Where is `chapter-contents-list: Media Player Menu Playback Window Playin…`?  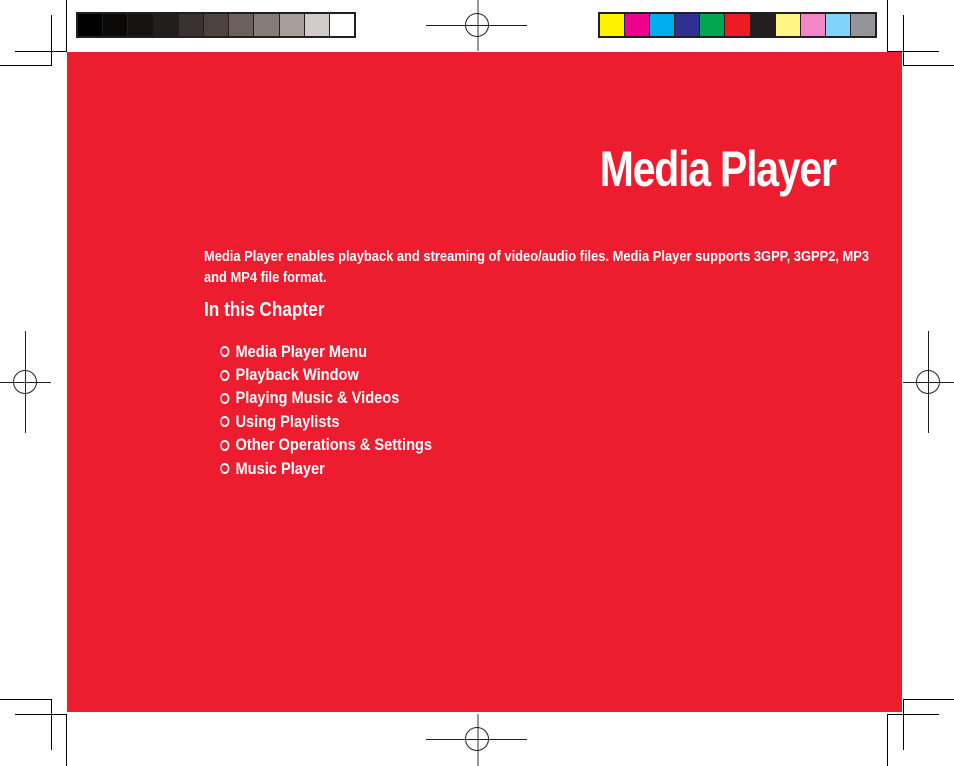 chapter-contents-list: Media Player Menu Playback Window Playin… is located at coordinates (326, 410).